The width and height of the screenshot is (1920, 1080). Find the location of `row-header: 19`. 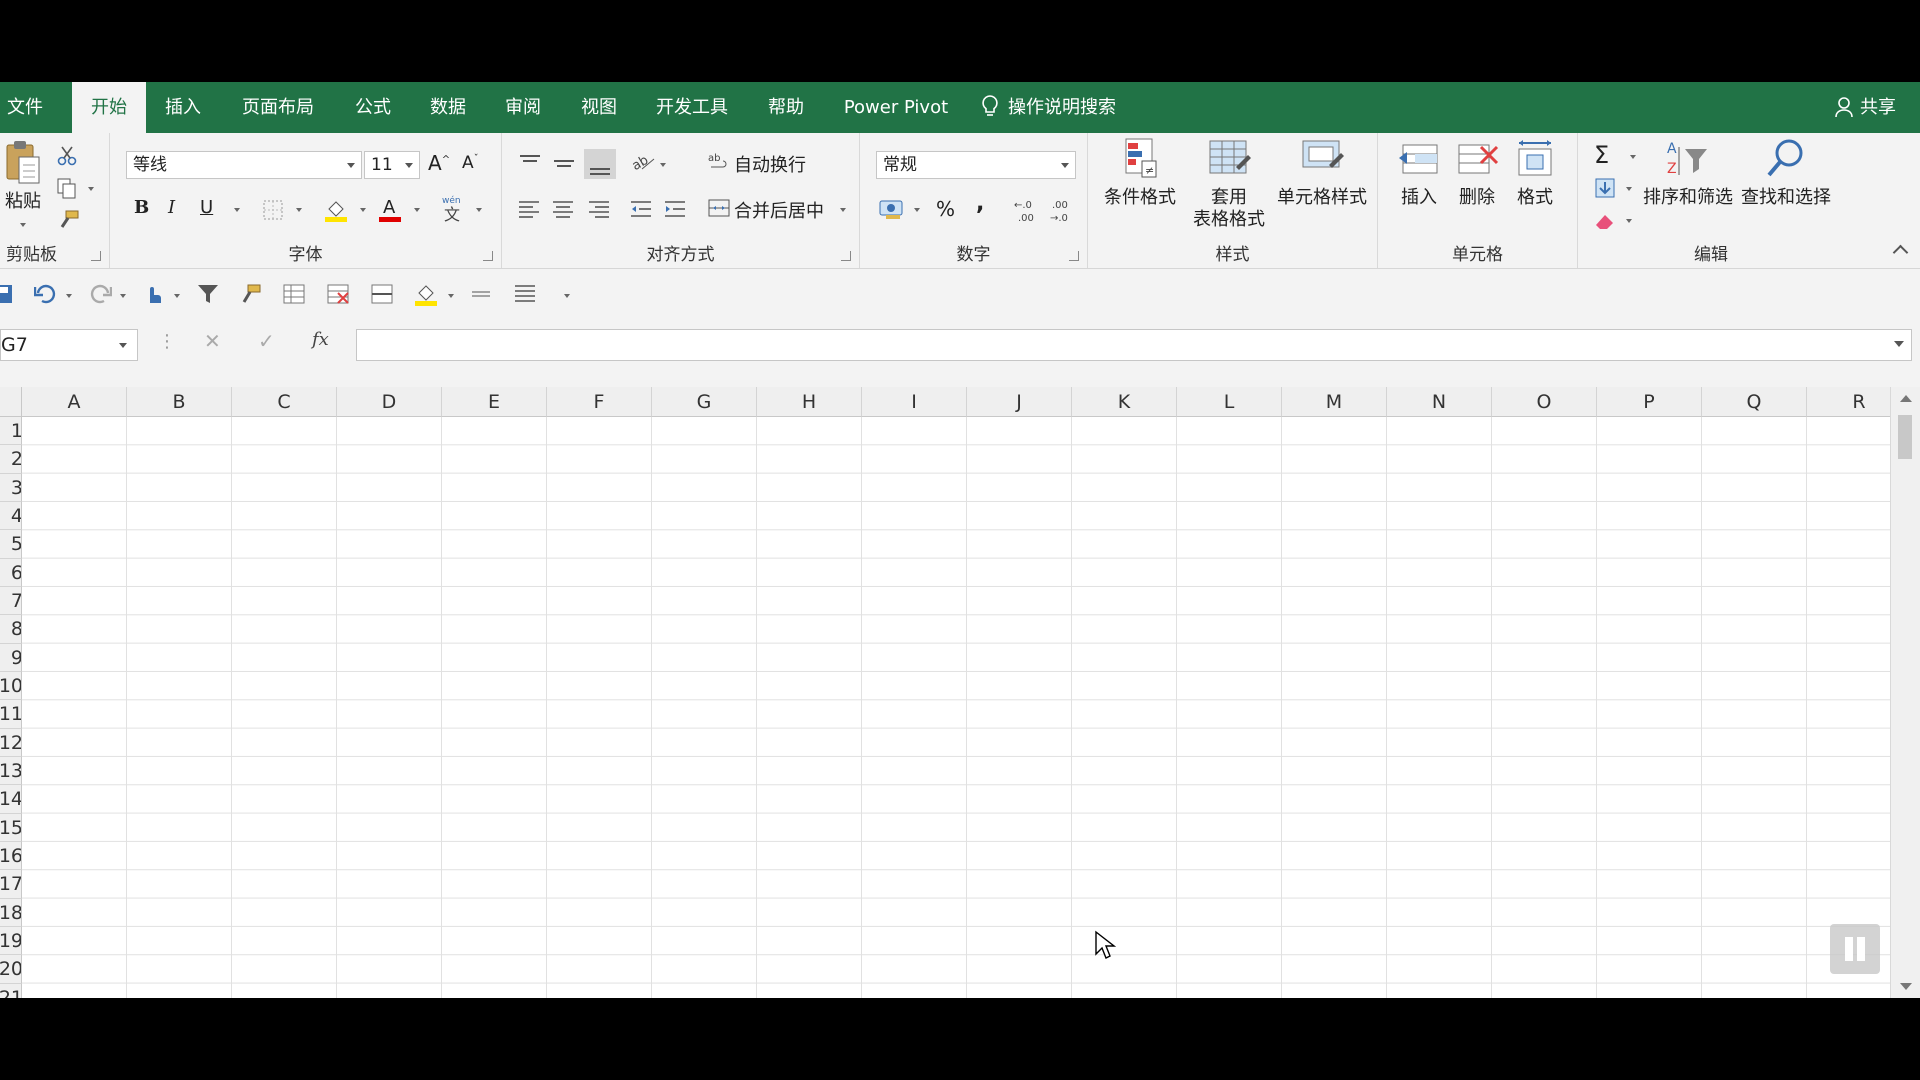

row-header: 19 is located at coordinates (11, 941).